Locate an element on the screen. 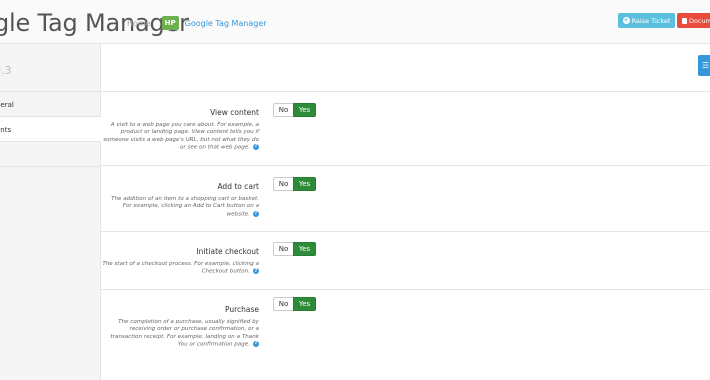 This screenshot has height=380, width=710. breadcrumb: Home HP Google Tag Manager is located at coordinates (197, 23).